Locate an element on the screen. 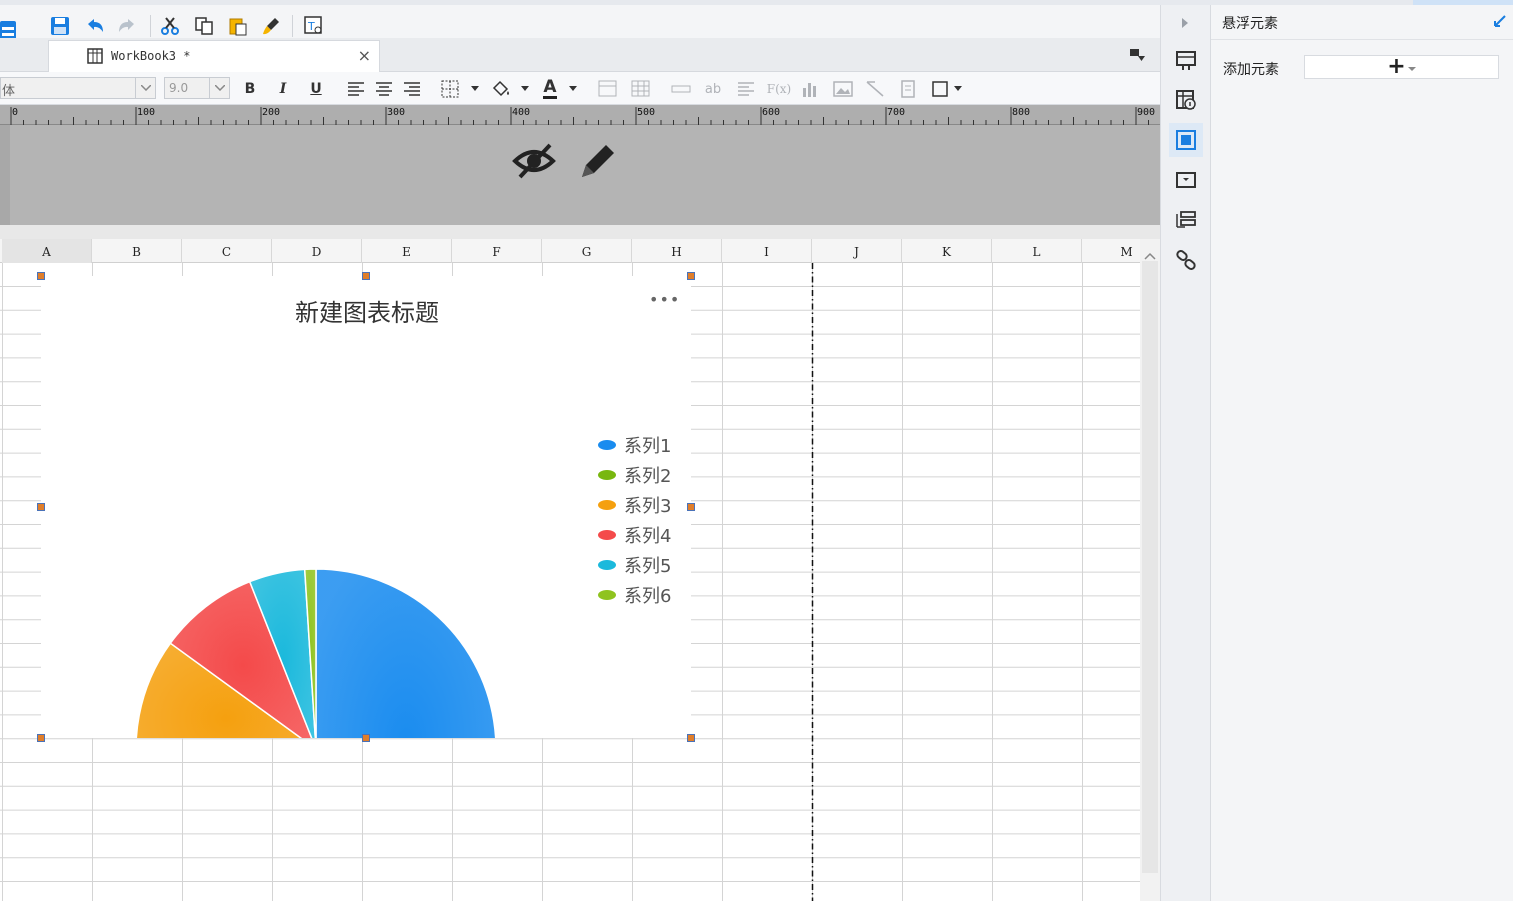 The height and width of the screenshot is (901, 1513). tab-title: WorkBook3 * is located at coordinates (151, 56).